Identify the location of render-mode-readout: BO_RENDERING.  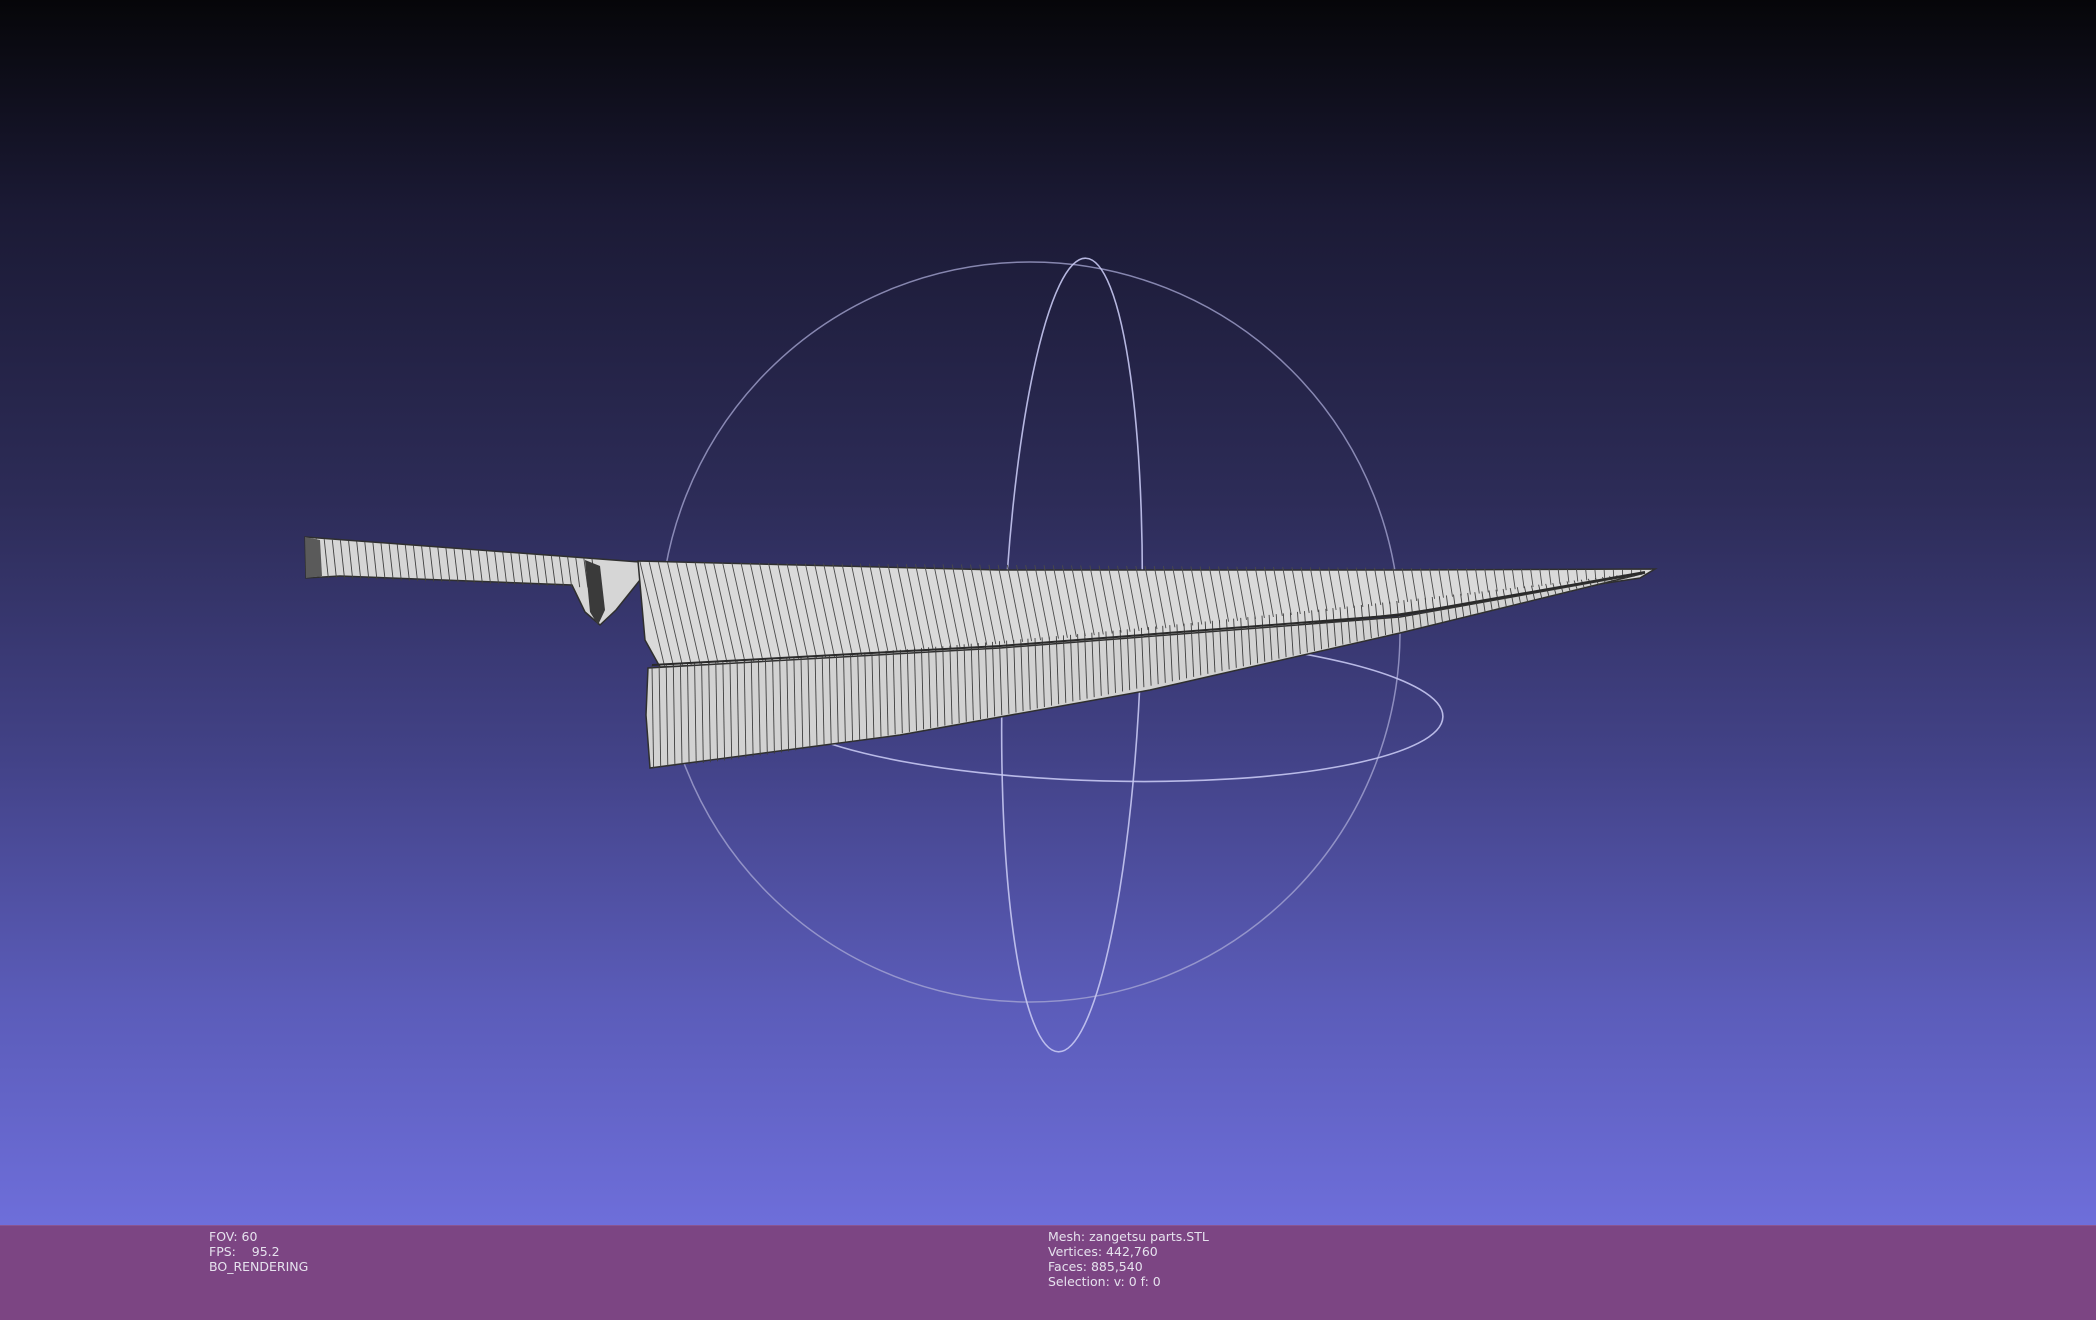
(259, 1266).